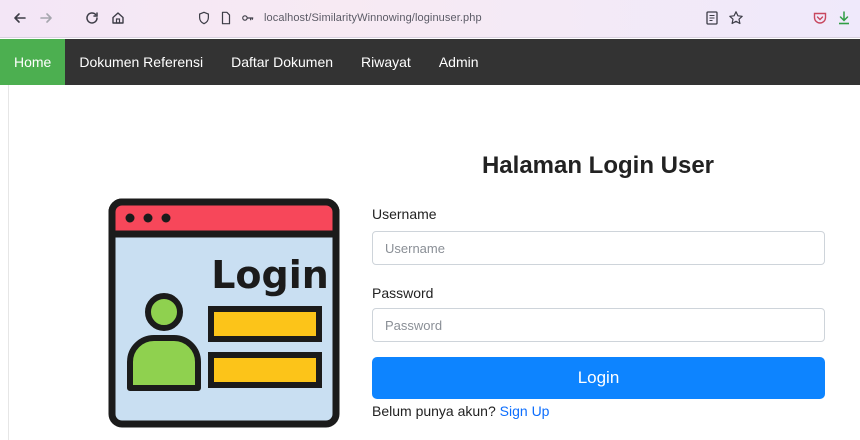  What do you see at coordinates (459, 62) in the screenshot?
I see `nav-item-admin: Admin` at bounding box center [459, 62].